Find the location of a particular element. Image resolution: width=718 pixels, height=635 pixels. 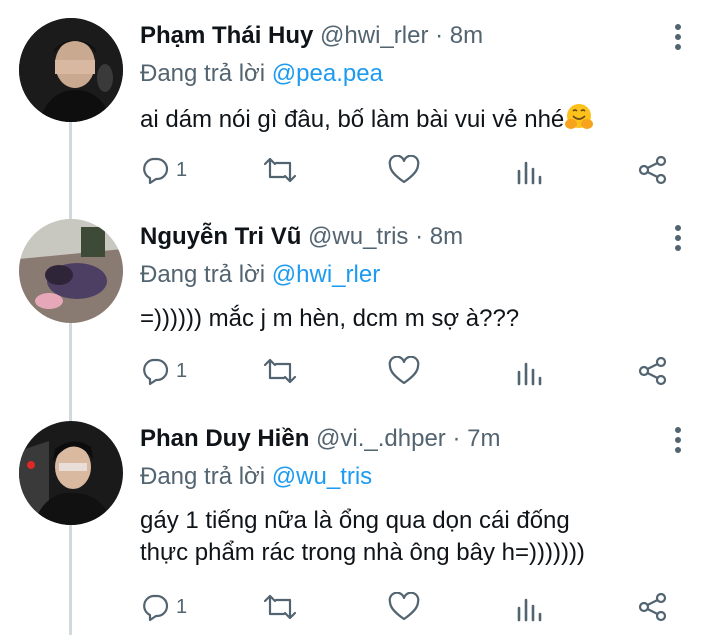

tweet-header: Phạm Thái Huy @hwi_rler · 8m is located at coordinates (311, 36).